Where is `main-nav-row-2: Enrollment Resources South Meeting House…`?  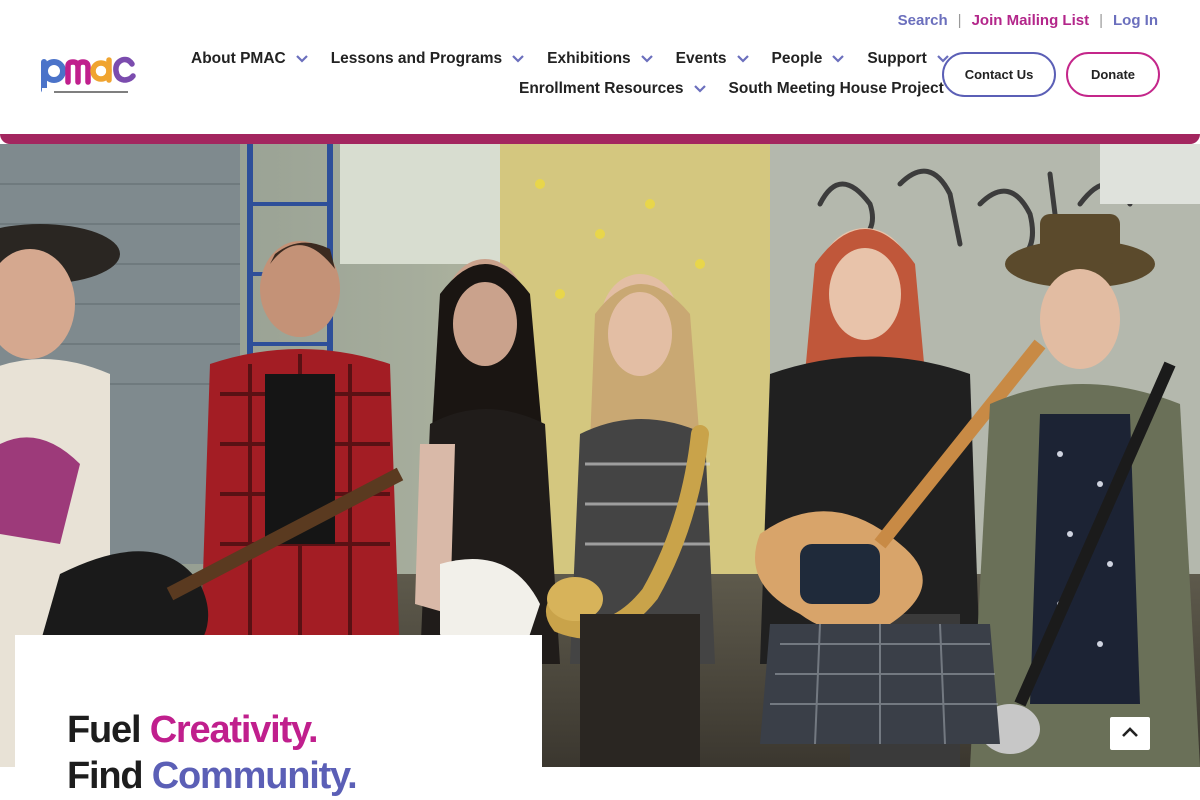 main-nav-row-2: Enrollment Resources South Meeting House… is located at coordinates (742, 89).